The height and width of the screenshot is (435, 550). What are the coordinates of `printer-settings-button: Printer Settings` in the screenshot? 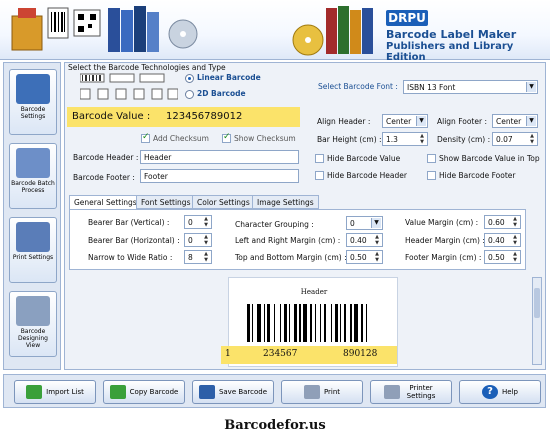 It's located at (411, 392).